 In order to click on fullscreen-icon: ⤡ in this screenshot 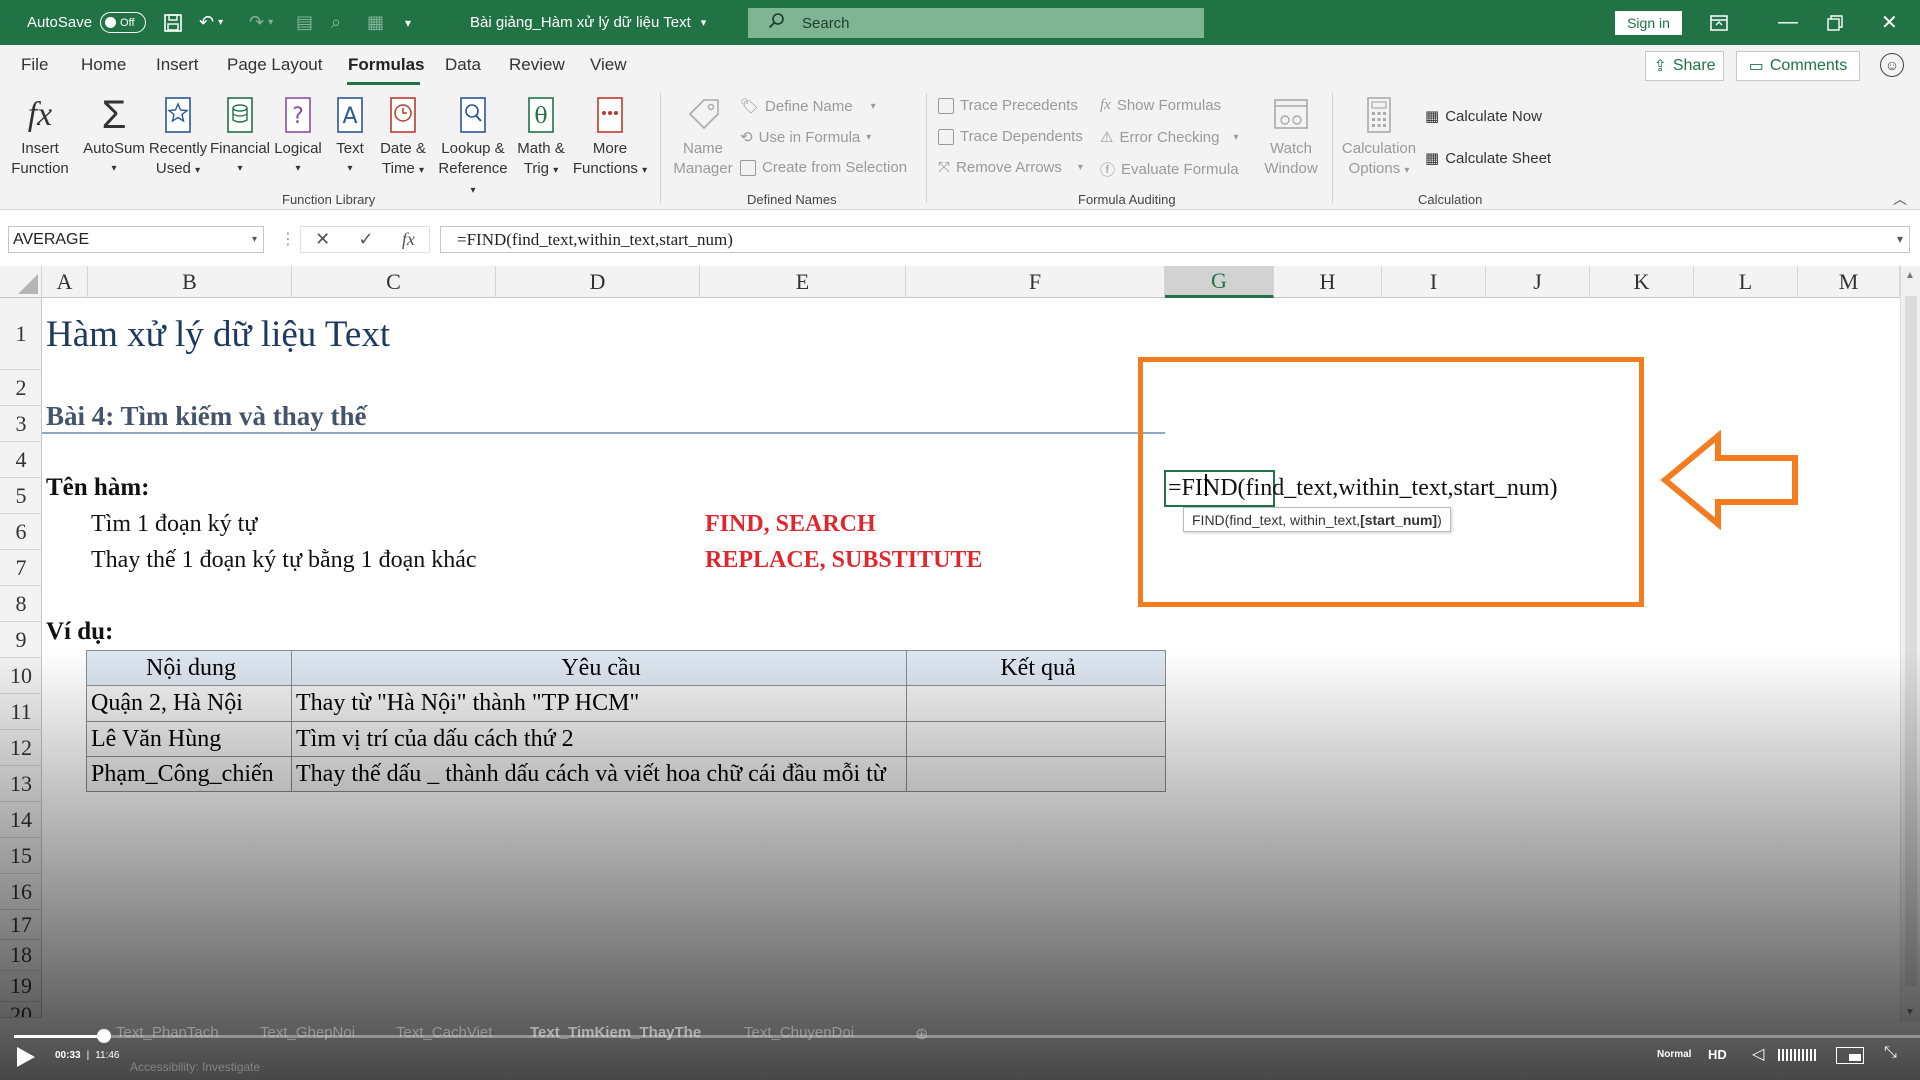, I will do `click(1890, 1053)`.